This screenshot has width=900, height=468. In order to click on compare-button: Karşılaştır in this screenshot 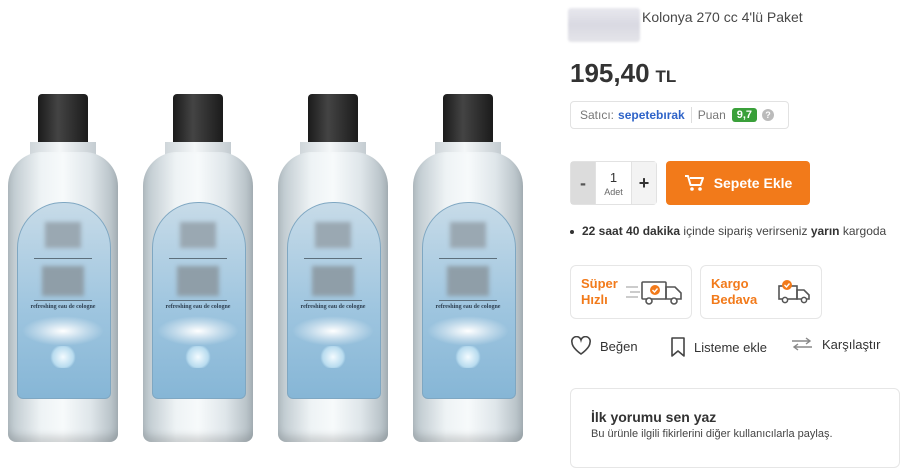, I will do `click(835, 344)`.